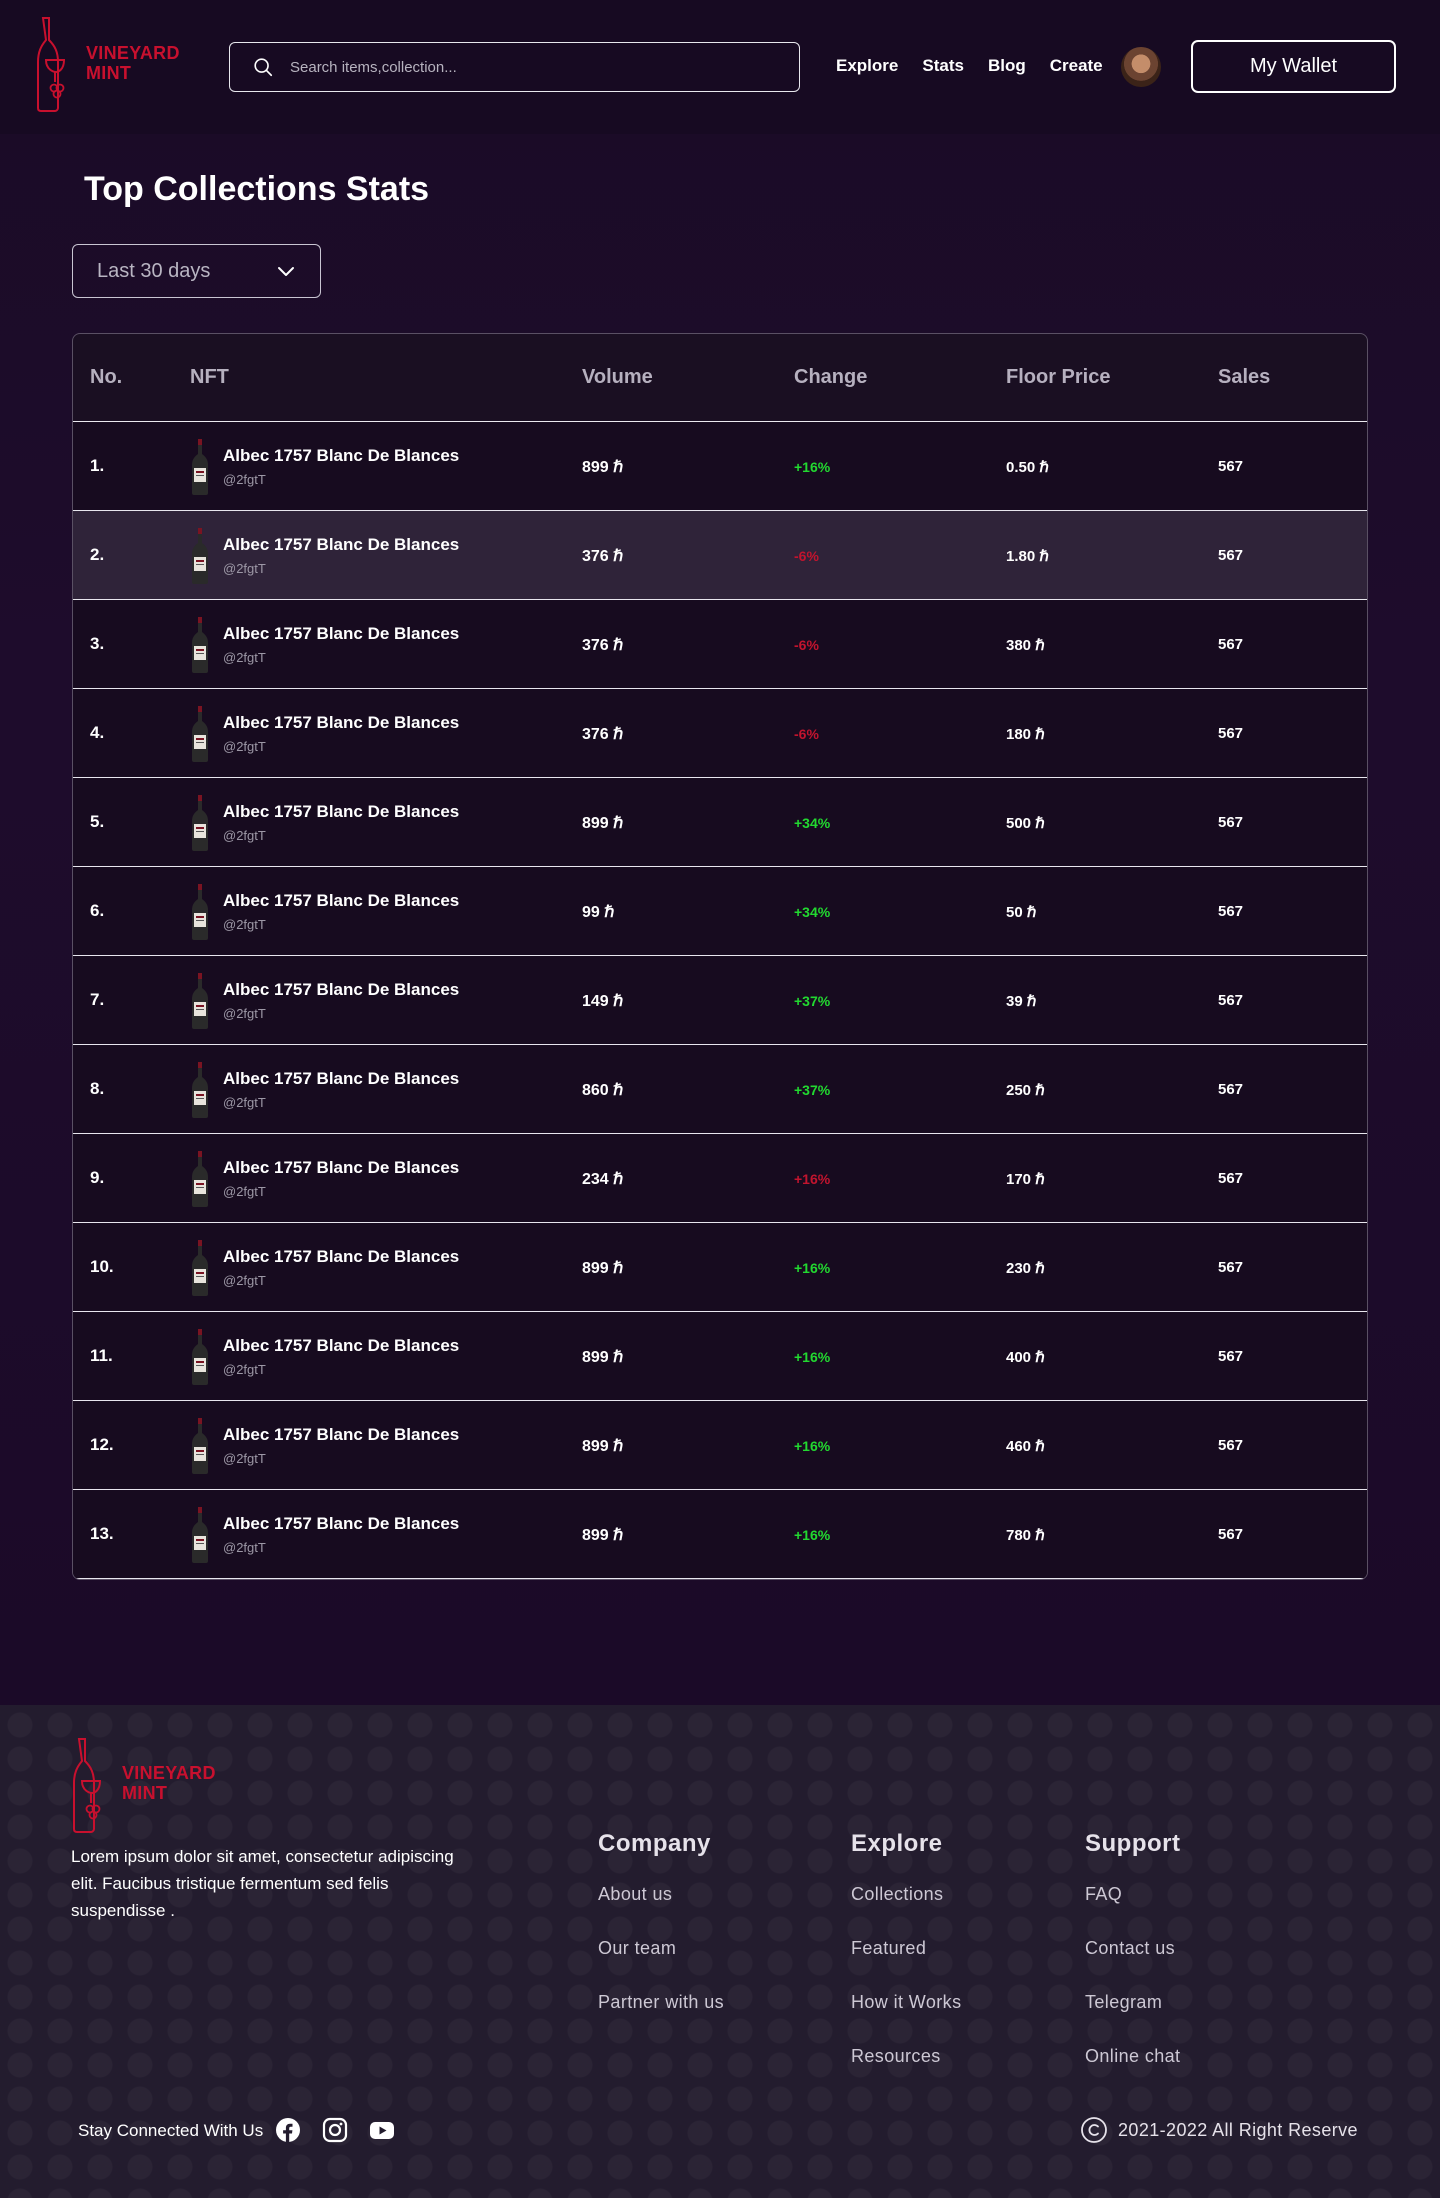 This screenshot has height=2198, width=1440. Describe the element at coordinates (1007, 66) in the screenshot. I see `nav-blog: Blog` at that location.